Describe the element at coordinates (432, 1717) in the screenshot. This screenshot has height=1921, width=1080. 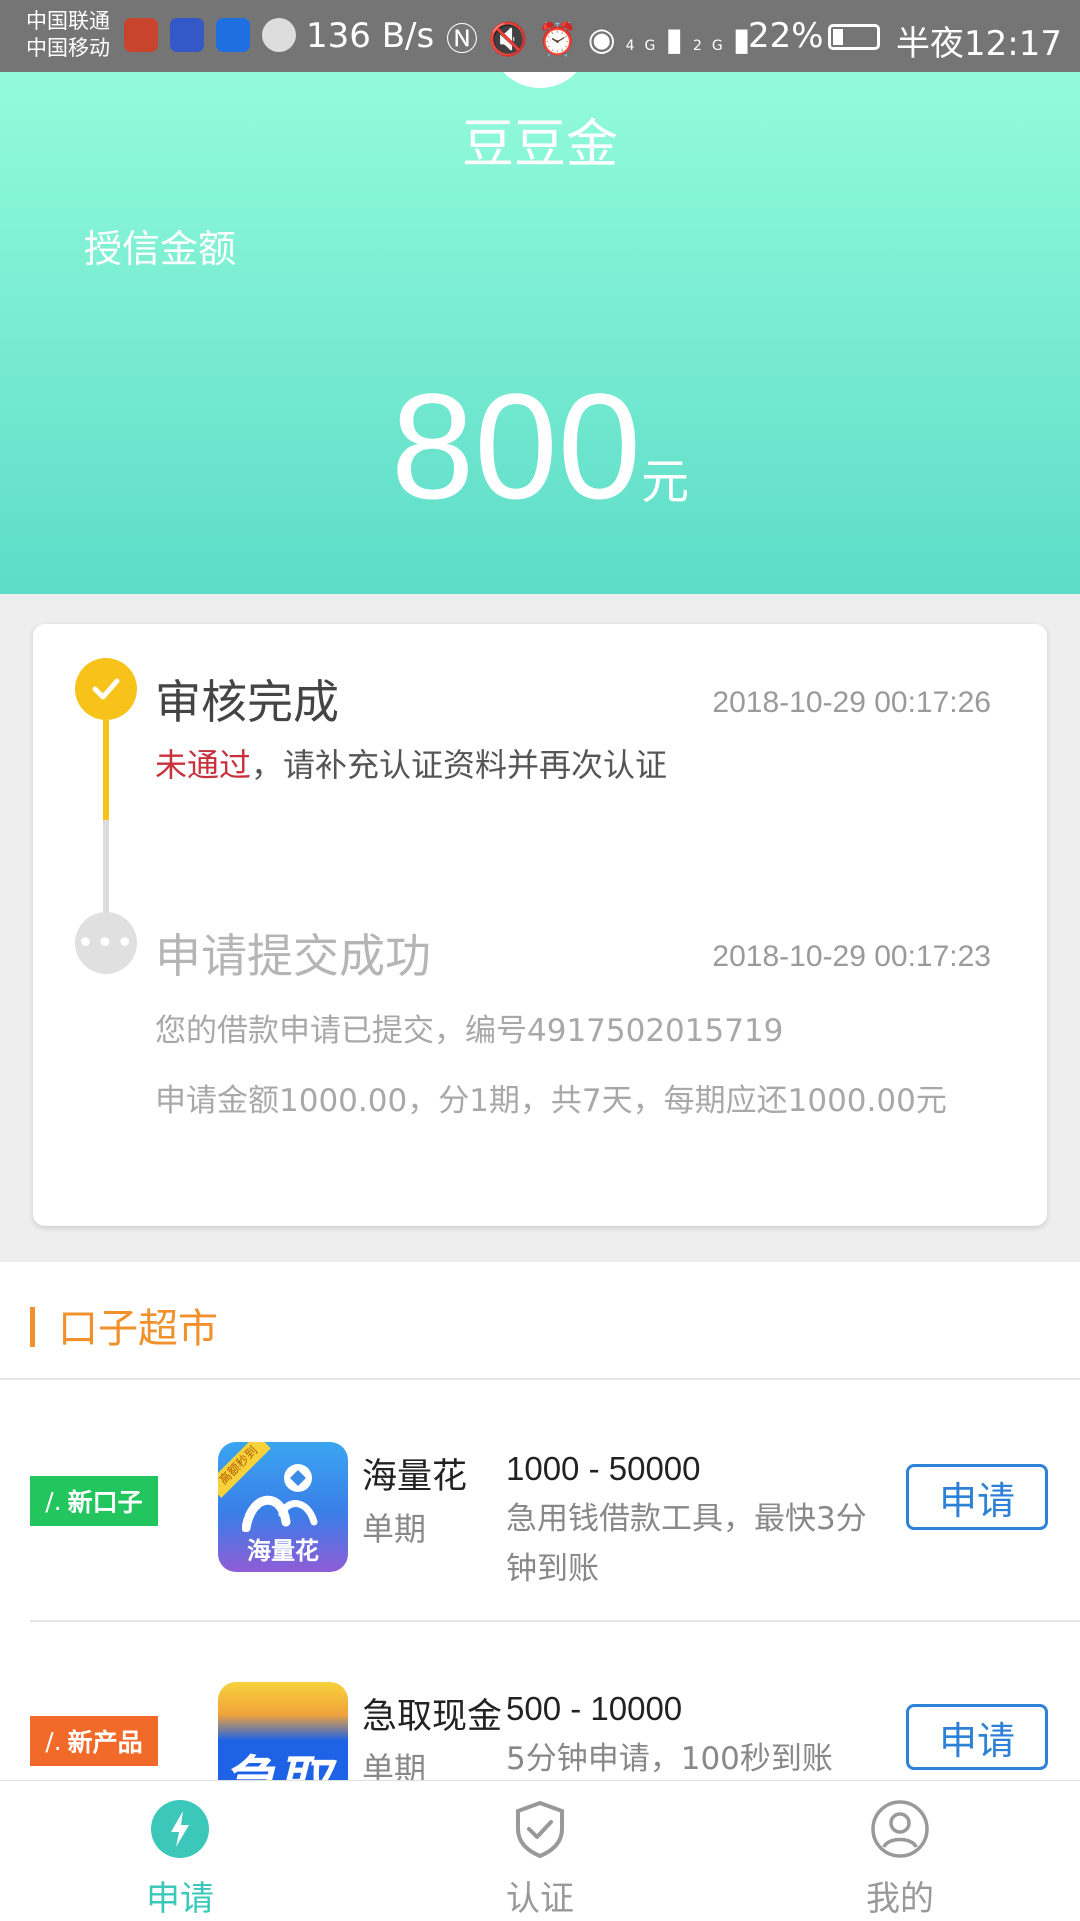
I see `product-name: 急取现金` at that location.